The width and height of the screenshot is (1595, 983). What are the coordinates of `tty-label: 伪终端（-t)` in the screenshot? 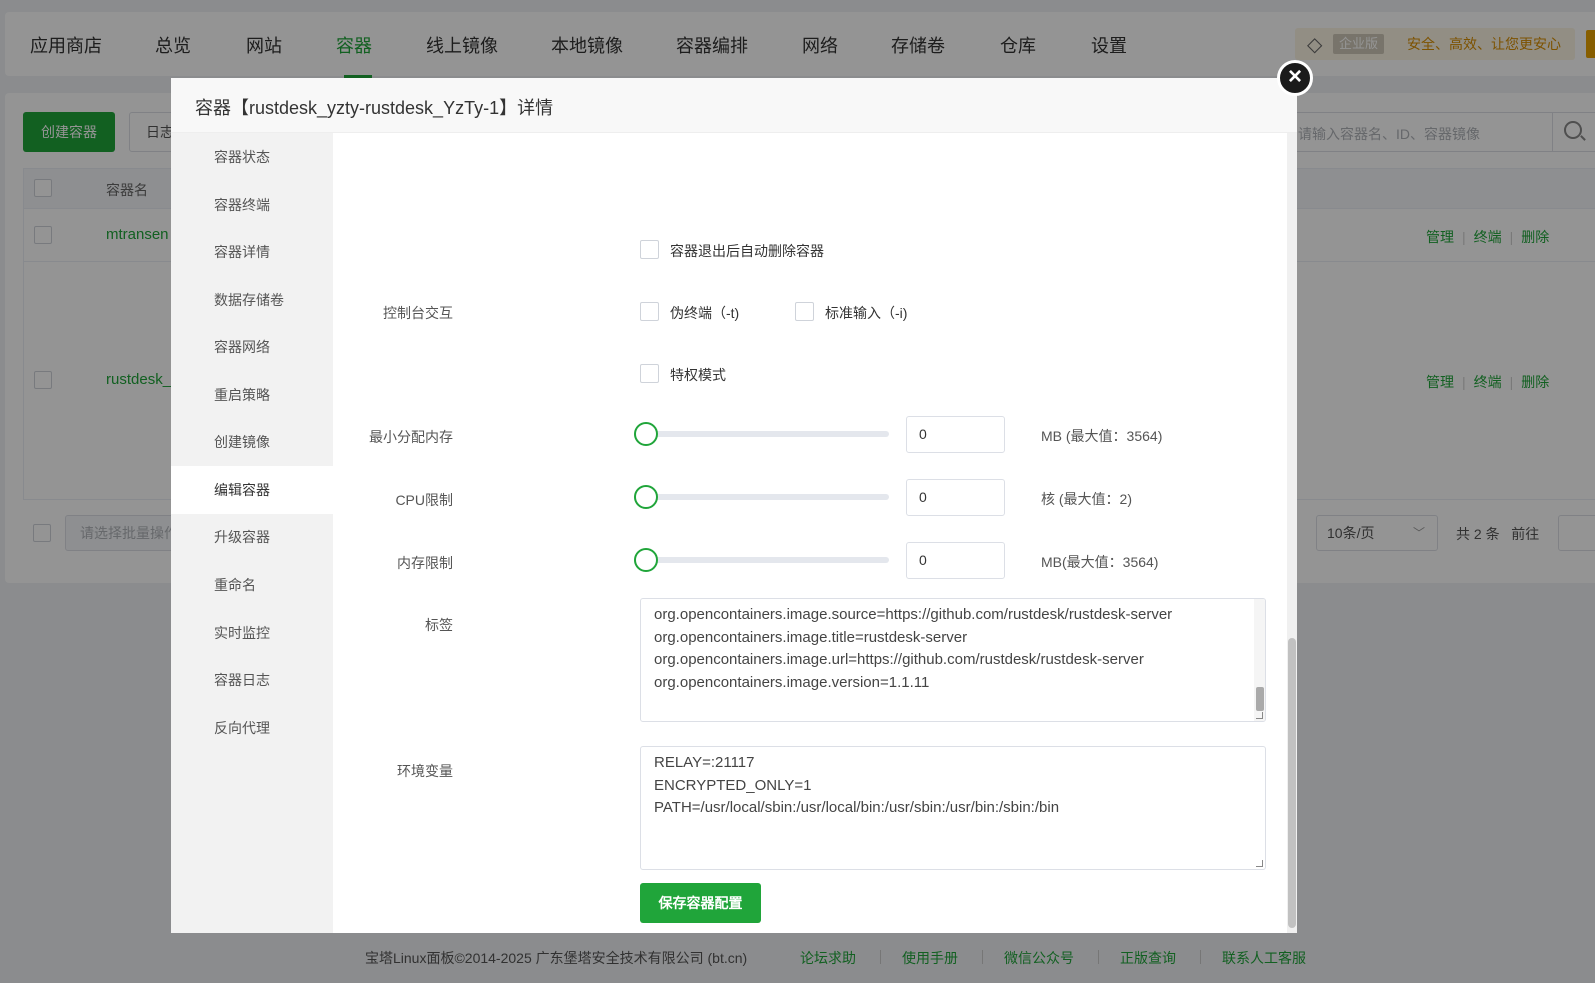 It's located at (705, 313).